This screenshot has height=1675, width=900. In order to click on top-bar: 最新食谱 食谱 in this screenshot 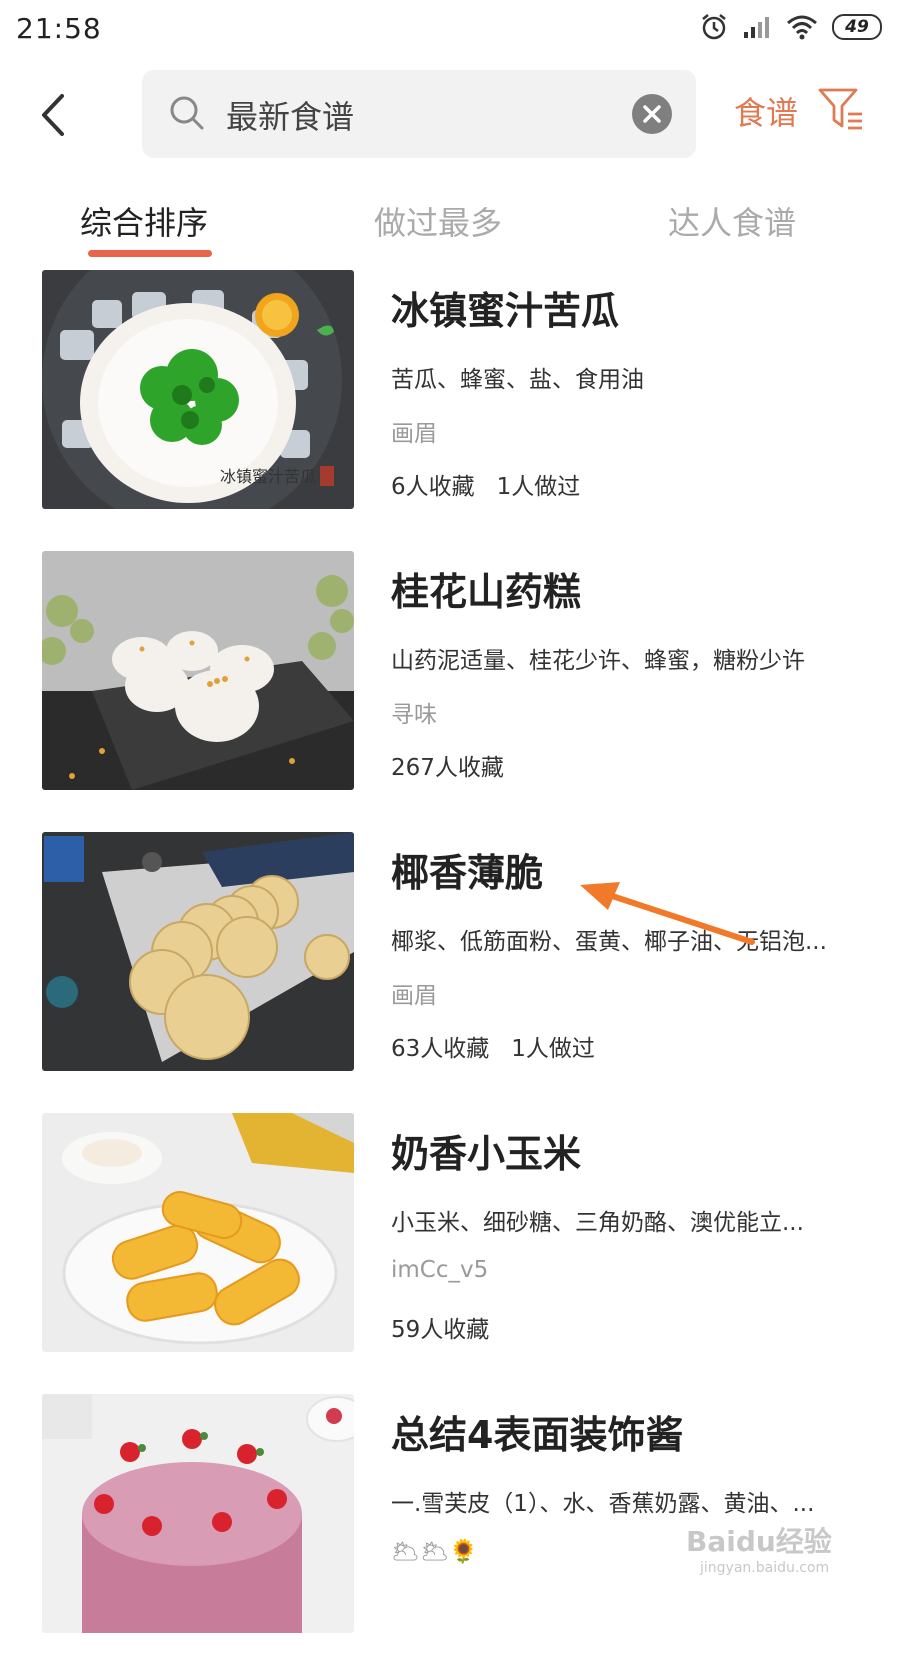, I will do `click(450, 114)`.